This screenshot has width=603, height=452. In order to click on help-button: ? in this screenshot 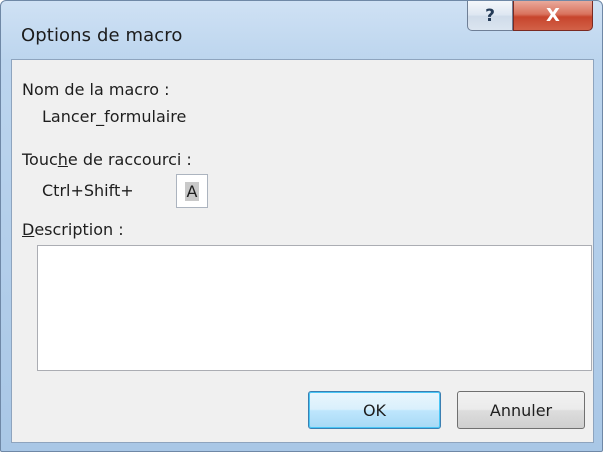, I will do `click(490, 16)`.